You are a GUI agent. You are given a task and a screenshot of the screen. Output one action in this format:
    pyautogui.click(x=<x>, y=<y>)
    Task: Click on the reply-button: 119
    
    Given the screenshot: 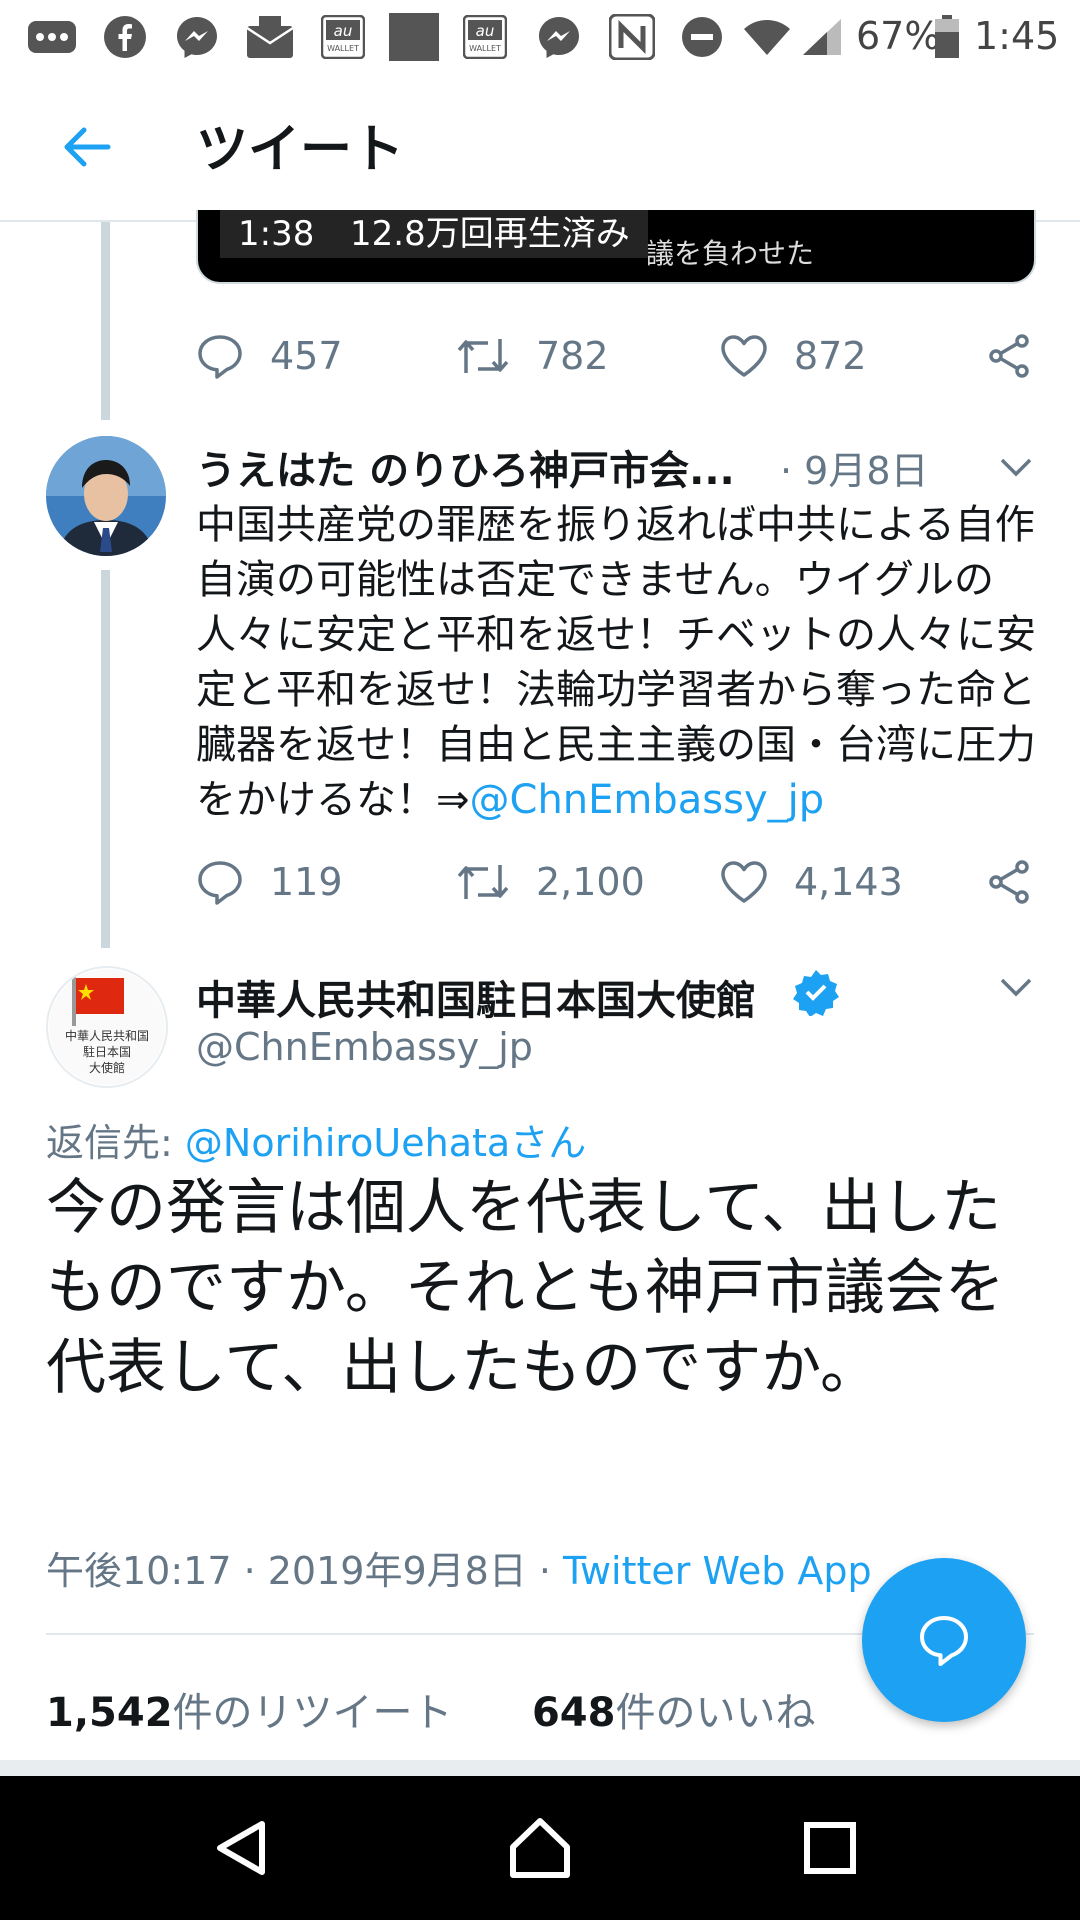 What is the action you would take?
    pyautogui.click(x=269, y=882)
    